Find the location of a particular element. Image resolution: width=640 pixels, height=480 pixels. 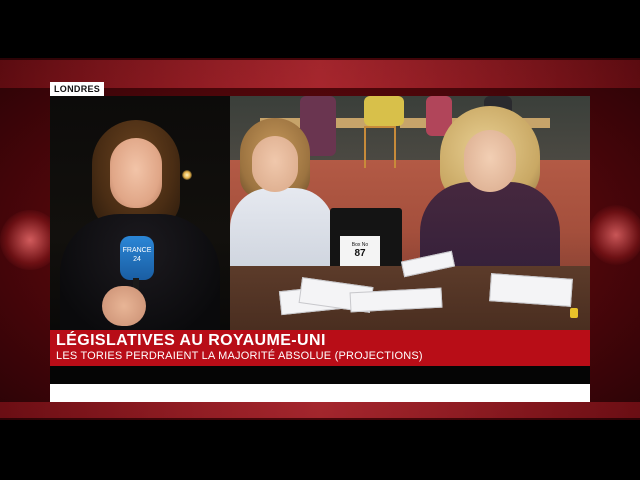

microphone: FRANCE 24 is located at coordinates (137, 258).